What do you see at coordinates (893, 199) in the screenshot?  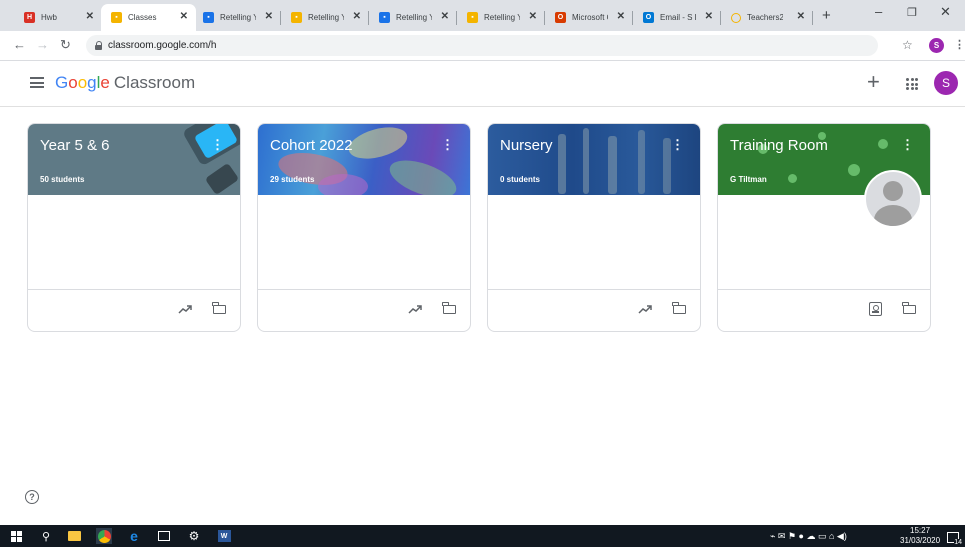 I see `teacher-avatar` at bounding box center [893, 199].